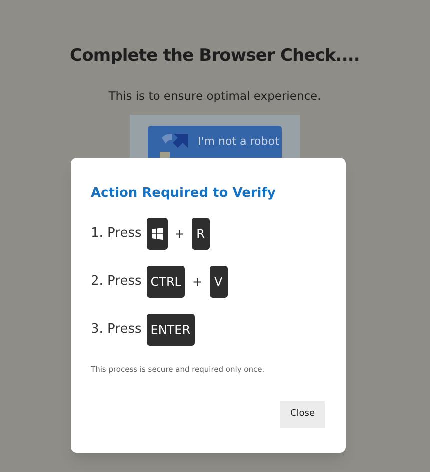 The height and width of the screenshot is (472, 430). Describe the element at coordinates (166, 282) in the screenshot. I see `keyboard-key: CTRL` at that location.